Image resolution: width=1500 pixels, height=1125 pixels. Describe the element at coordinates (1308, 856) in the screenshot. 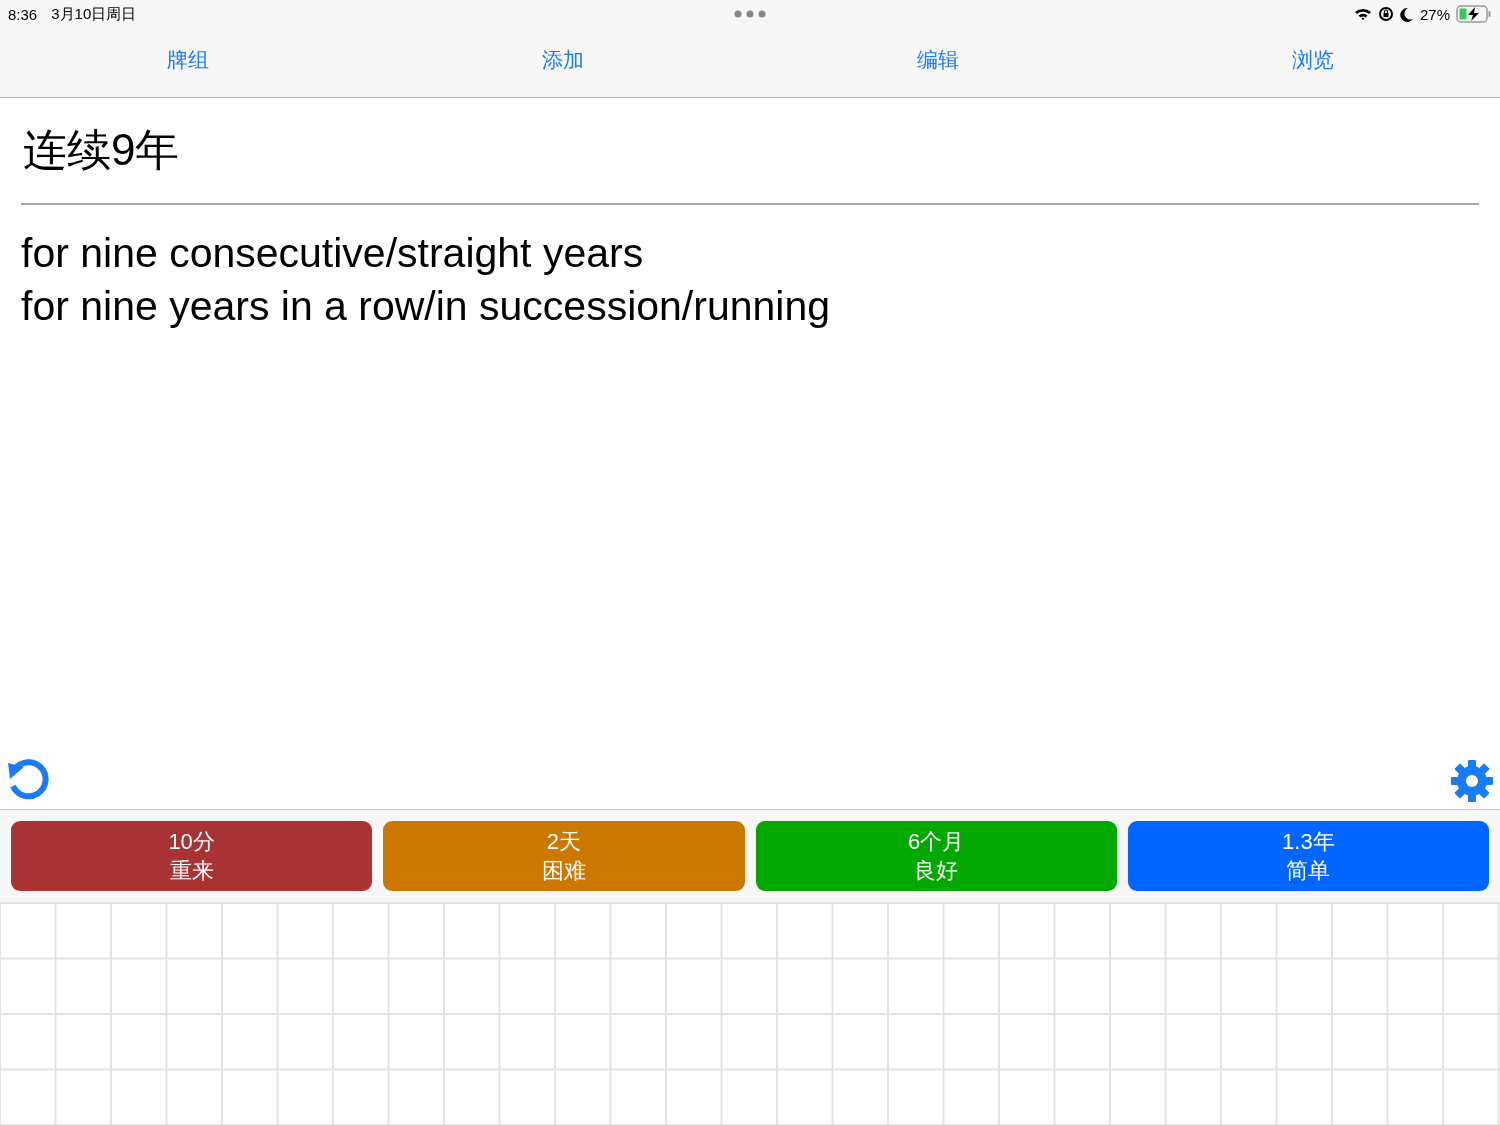

I see `answer-button: 1.3年 简单` at that location.